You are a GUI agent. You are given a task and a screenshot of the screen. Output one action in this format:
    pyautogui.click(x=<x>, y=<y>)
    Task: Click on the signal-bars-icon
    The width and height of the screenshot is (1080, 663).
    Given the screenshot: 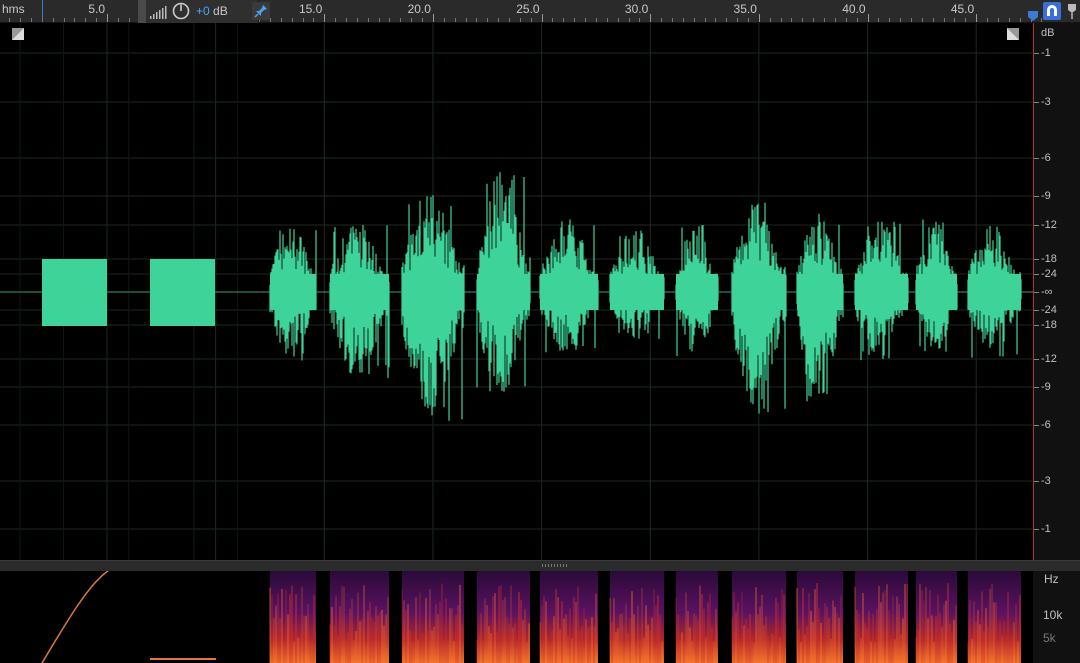 What is the action you would take?
    pyautogui.click(x=158, y=12)
    